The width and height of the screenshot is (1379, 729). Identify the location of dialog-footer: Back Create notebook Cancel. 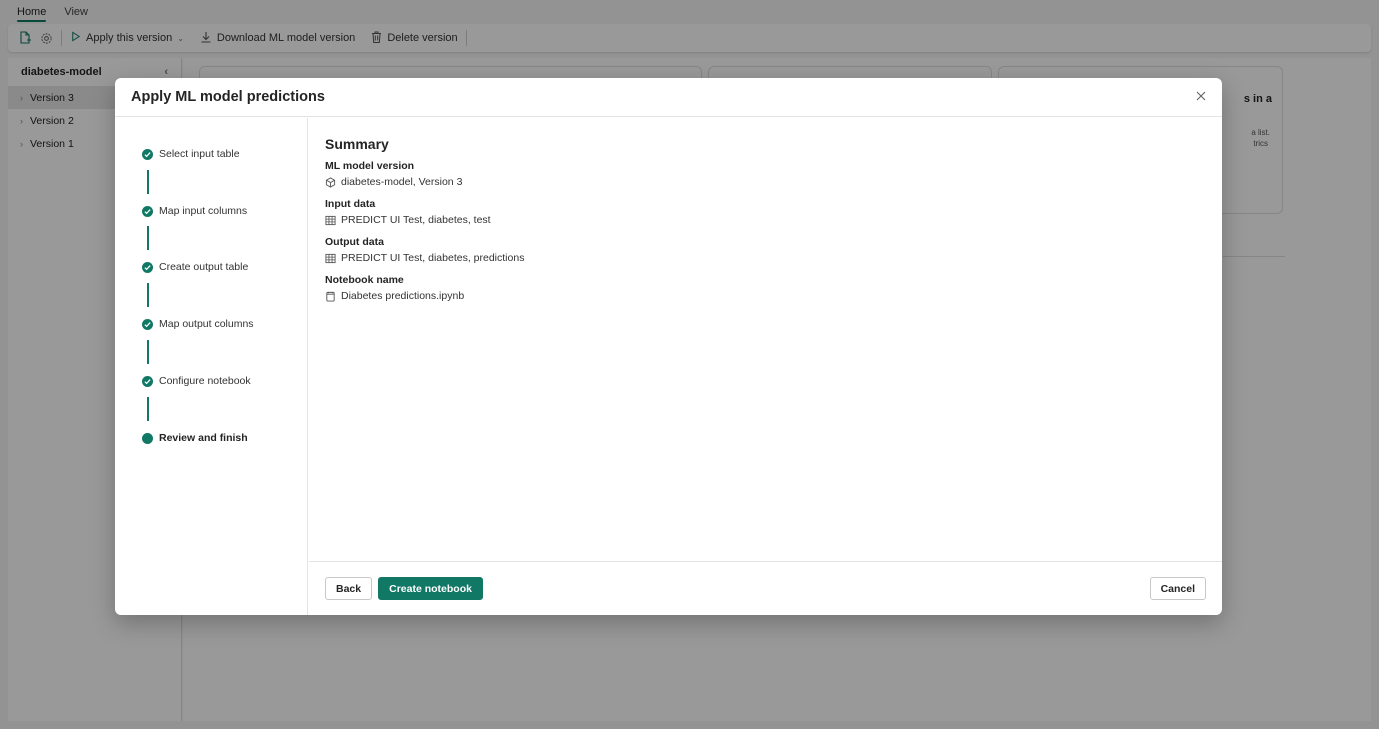
(765, 588).